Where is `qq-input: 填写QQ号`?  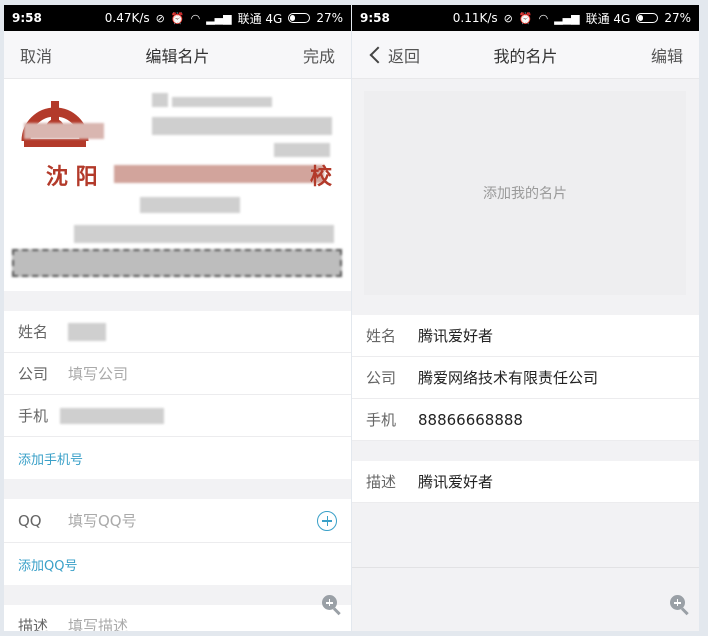 qq-input: 填写QQ号 is located at coordinates (102, 520).